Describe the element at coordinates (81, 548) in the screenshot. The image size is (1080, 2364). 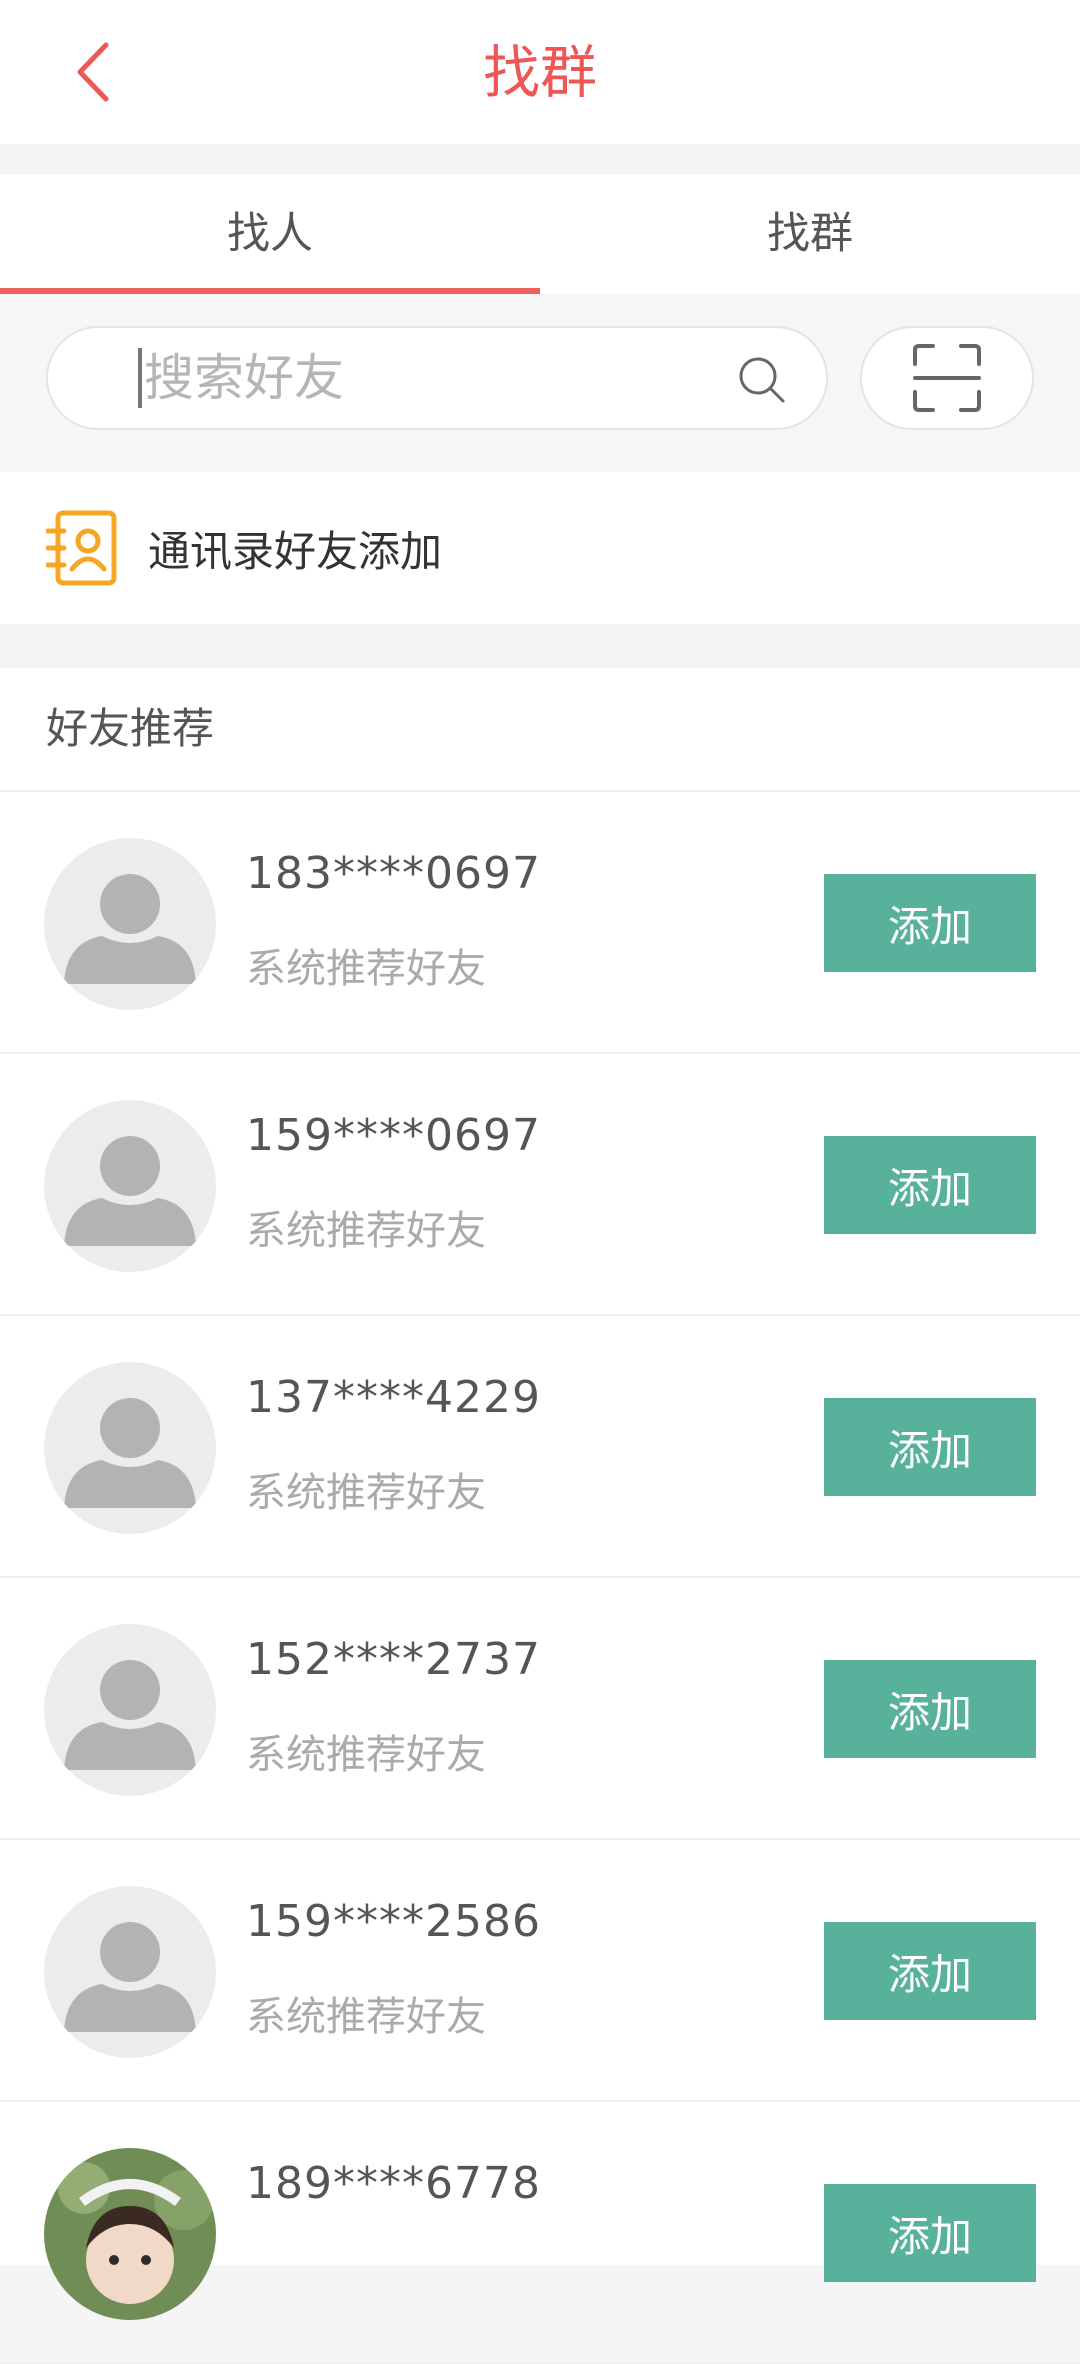
I see `contacts-book-icon` at that location.